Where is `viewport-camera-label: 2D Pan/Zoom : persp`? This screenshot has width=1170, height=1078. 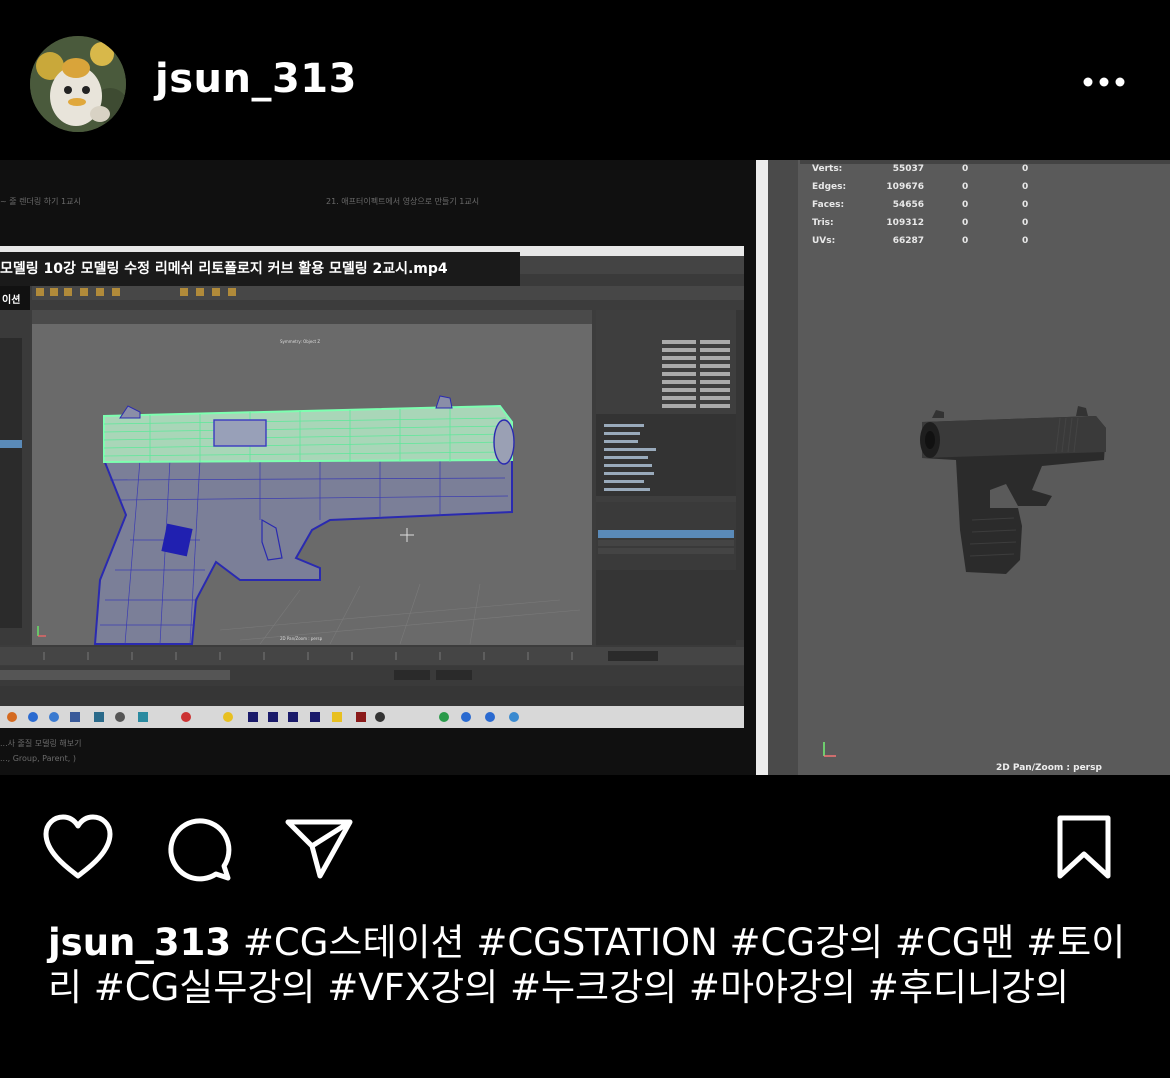
viewport-camera-label: 2D Pan/Zoom : persp is located at coordinates (1049, 768).